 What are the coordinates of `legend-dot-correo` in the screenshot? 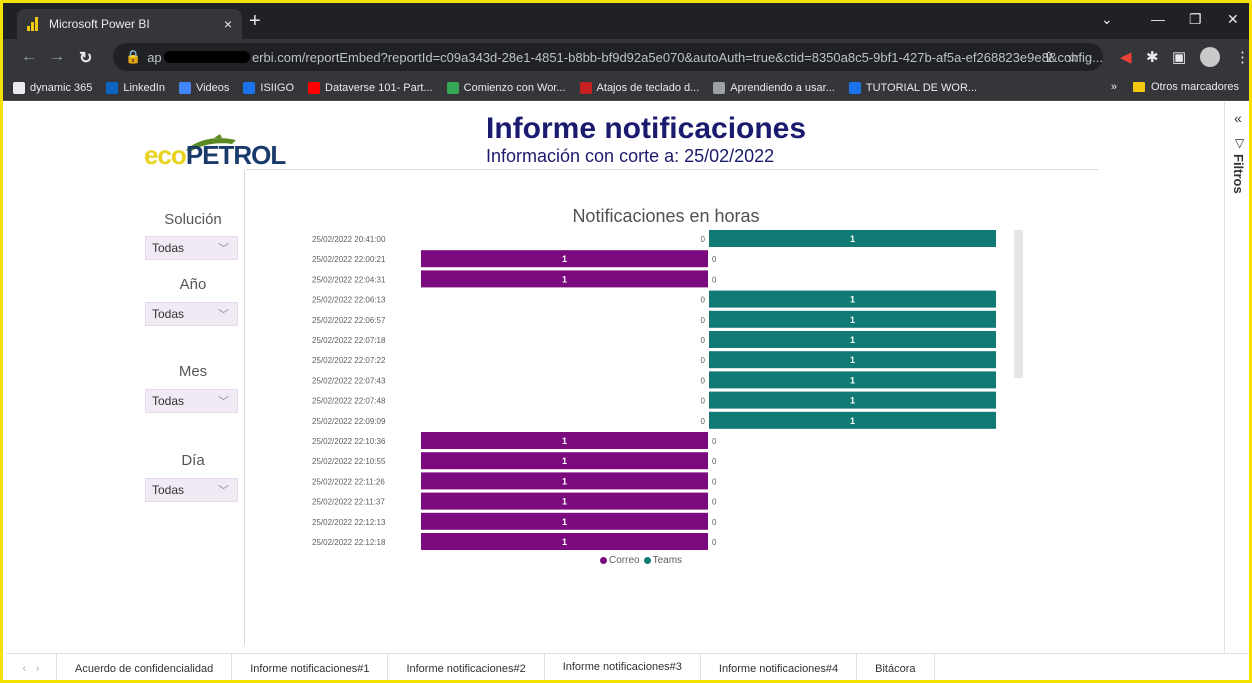 It's located at (603, 560).